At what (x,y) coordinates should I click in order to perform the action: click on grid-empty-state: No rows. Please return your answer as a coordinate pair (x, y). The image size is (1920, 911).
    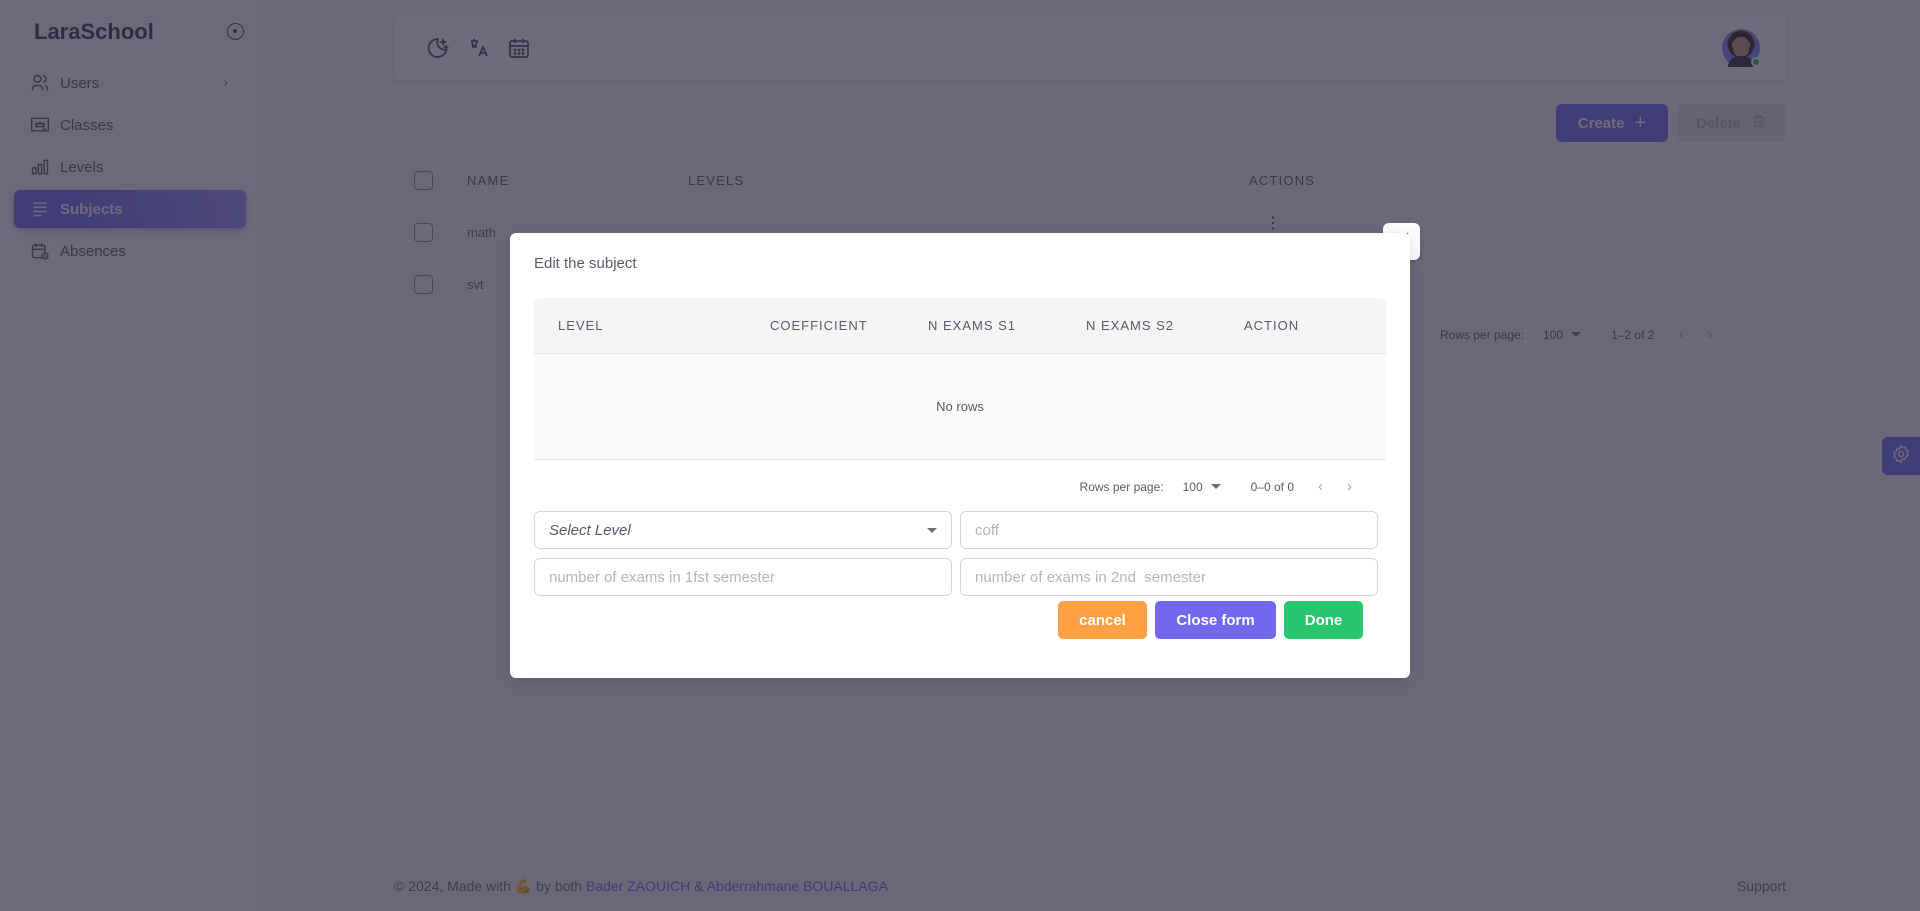
    Looking at the image, I should click on (960, 407).